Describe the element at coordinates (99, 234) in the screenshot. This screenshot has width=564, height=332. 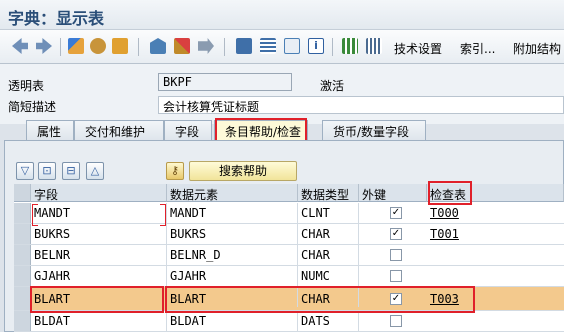
I see `field-cell: BUKRS` at that location.